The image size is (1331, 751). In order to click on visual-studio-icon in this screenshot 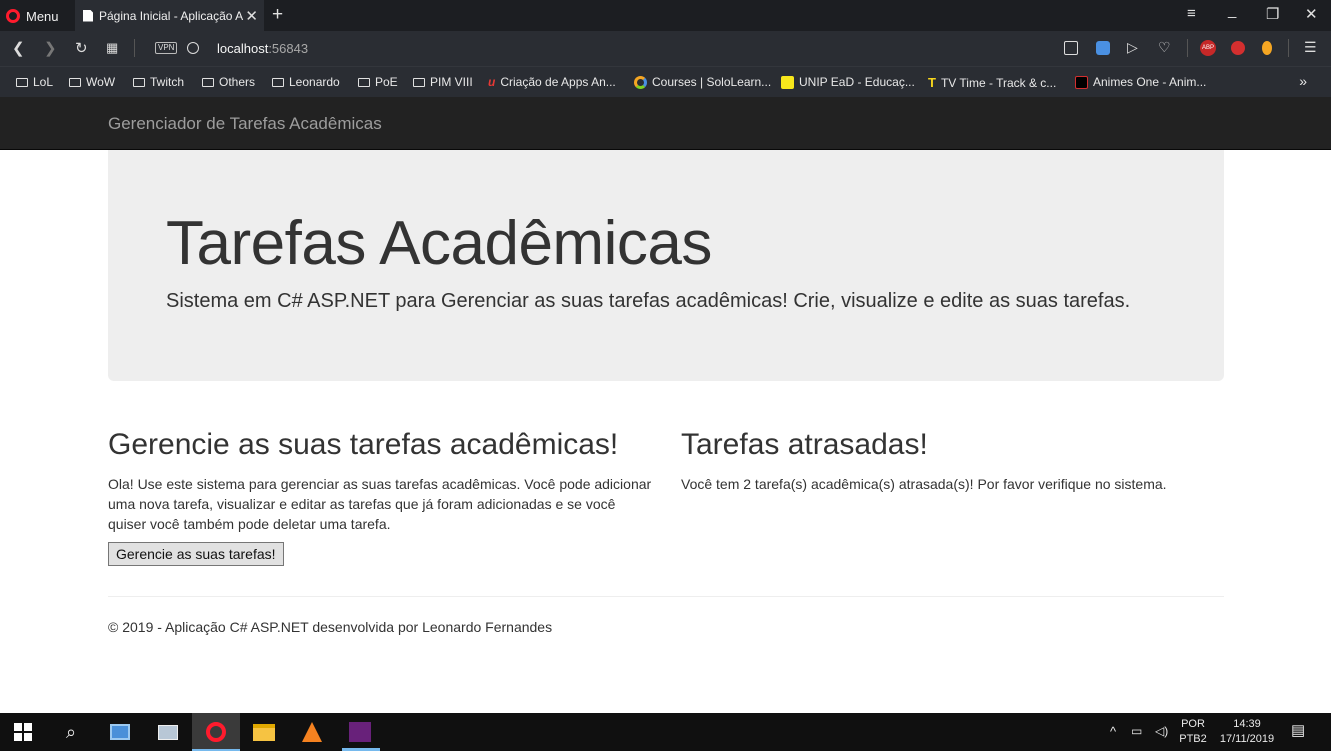, I will do `click(360, 732)`.